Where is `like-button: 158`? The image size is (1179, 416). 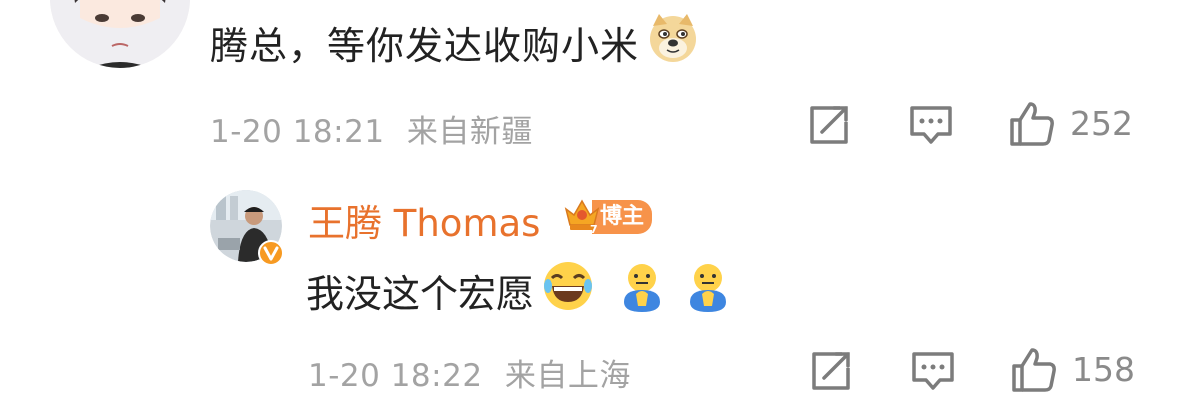
like-button: 158 is located at coordinates (1072, 369).